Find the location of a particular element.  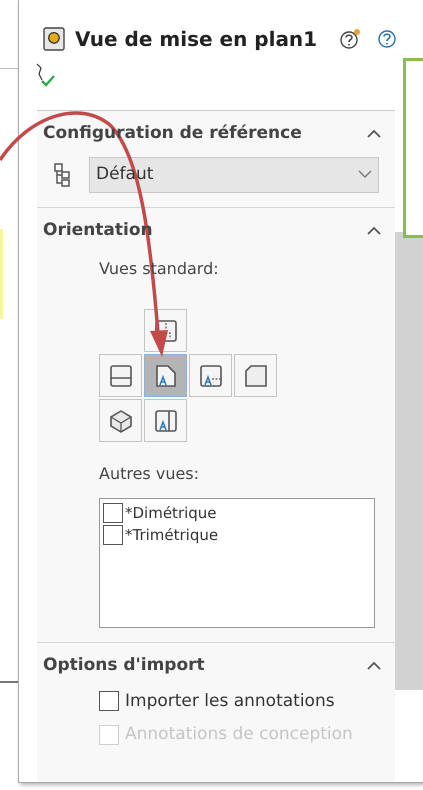

dropdown-chevron-icon is located at coordinates (365, 174).